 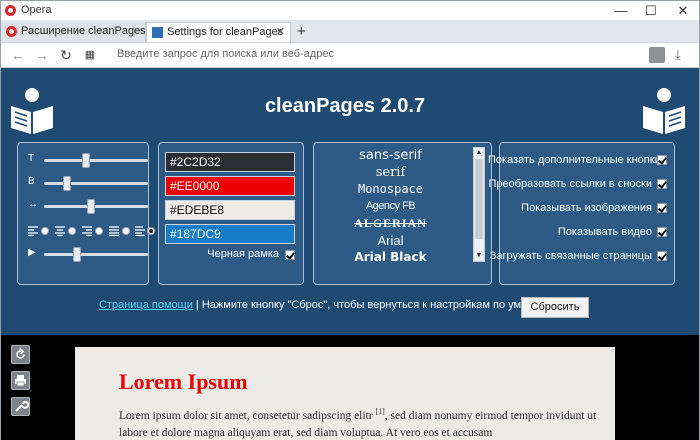 I want to click on font-option: Arial Black, so click(x=390, y=257).